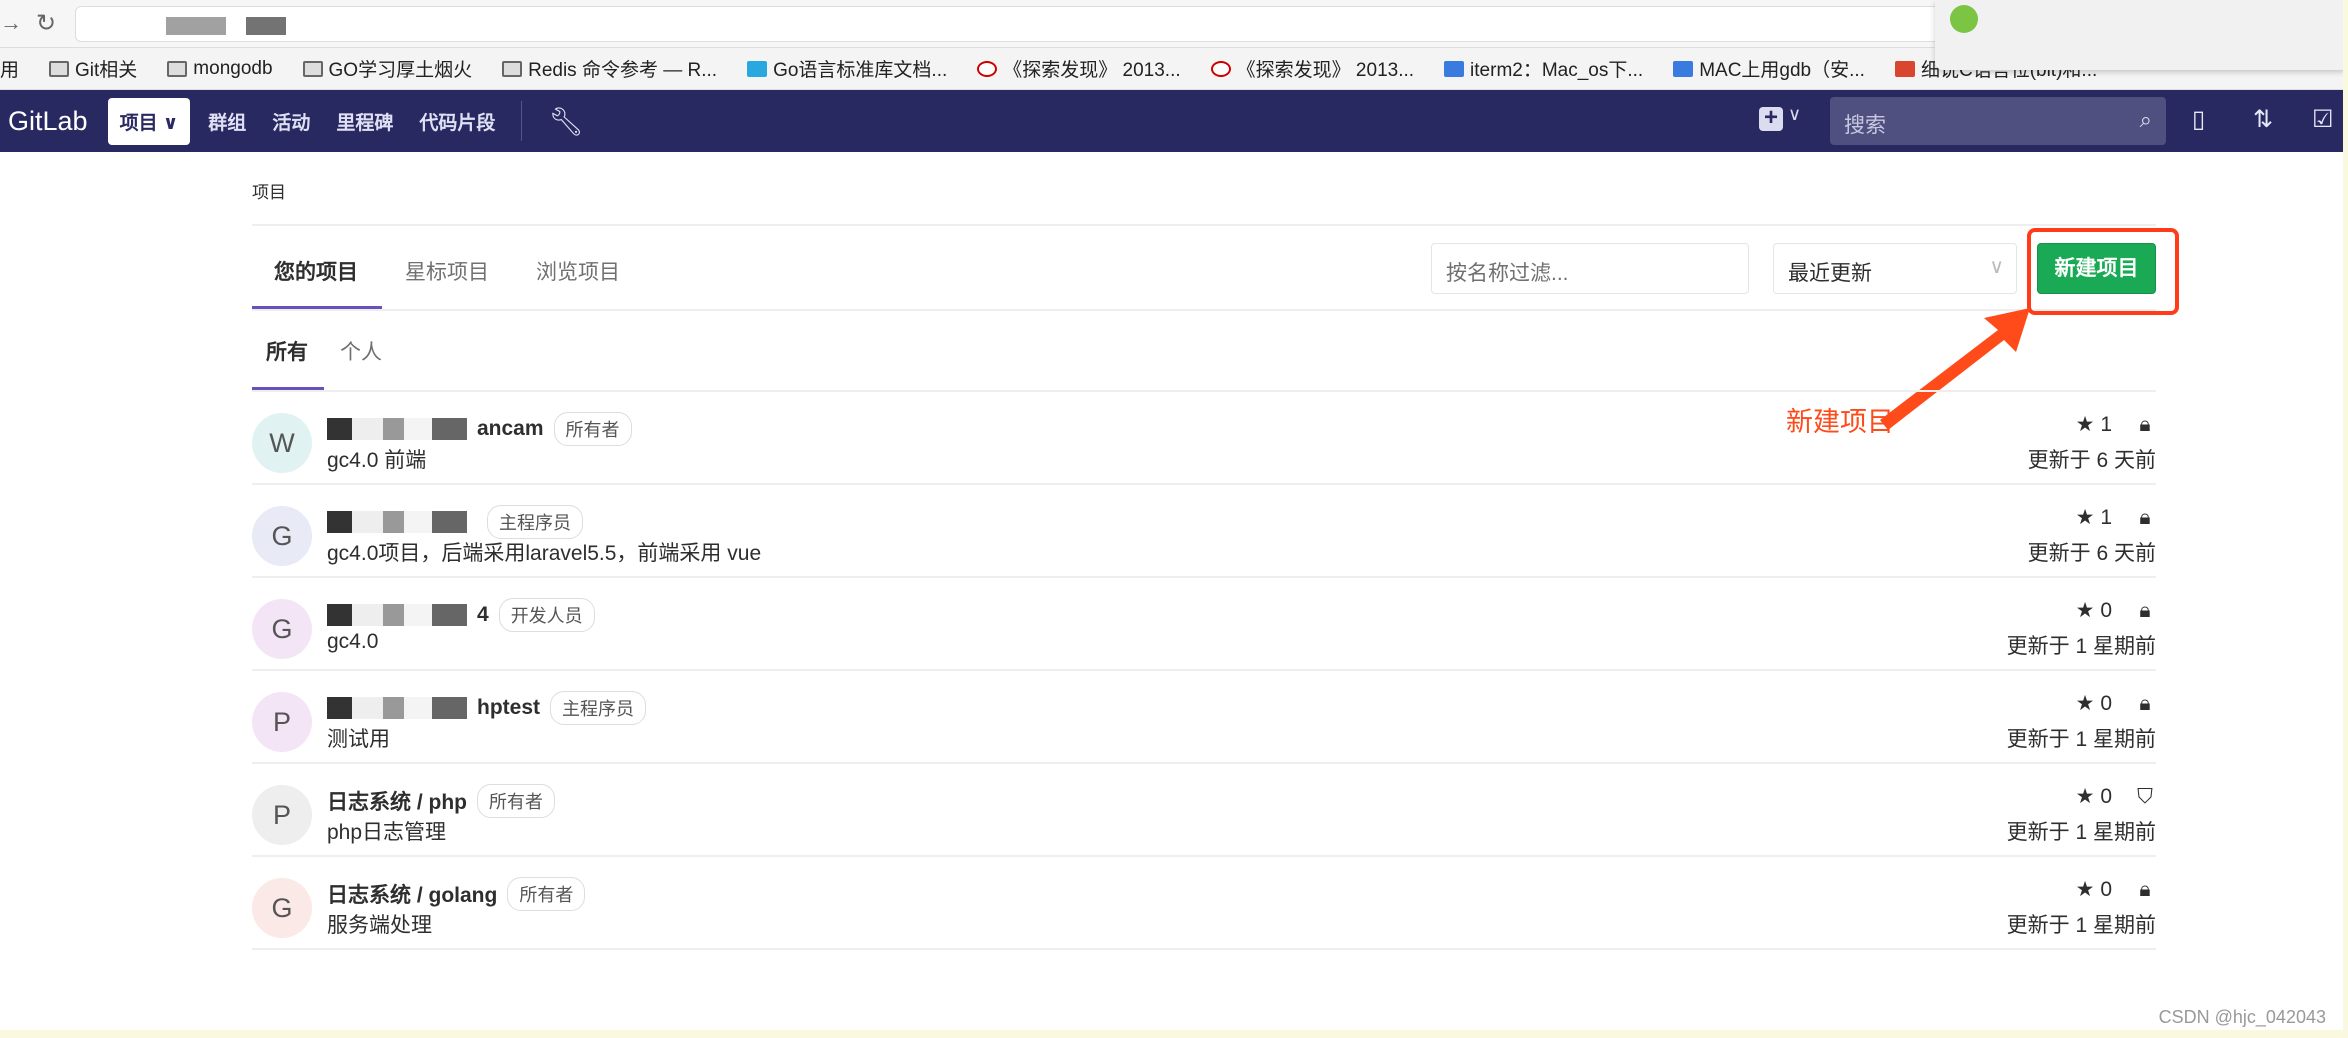 Image resolution: width=2348 pixels, height=1038 pixels. What do you see at coordinates (1204, 810) in the screenshot?
I see `project-row: P 日志系统 / php 所有者 php日志管理 ★ 0 ⛉ 更新于 1 星期前` at bounding box center [1204, 810].